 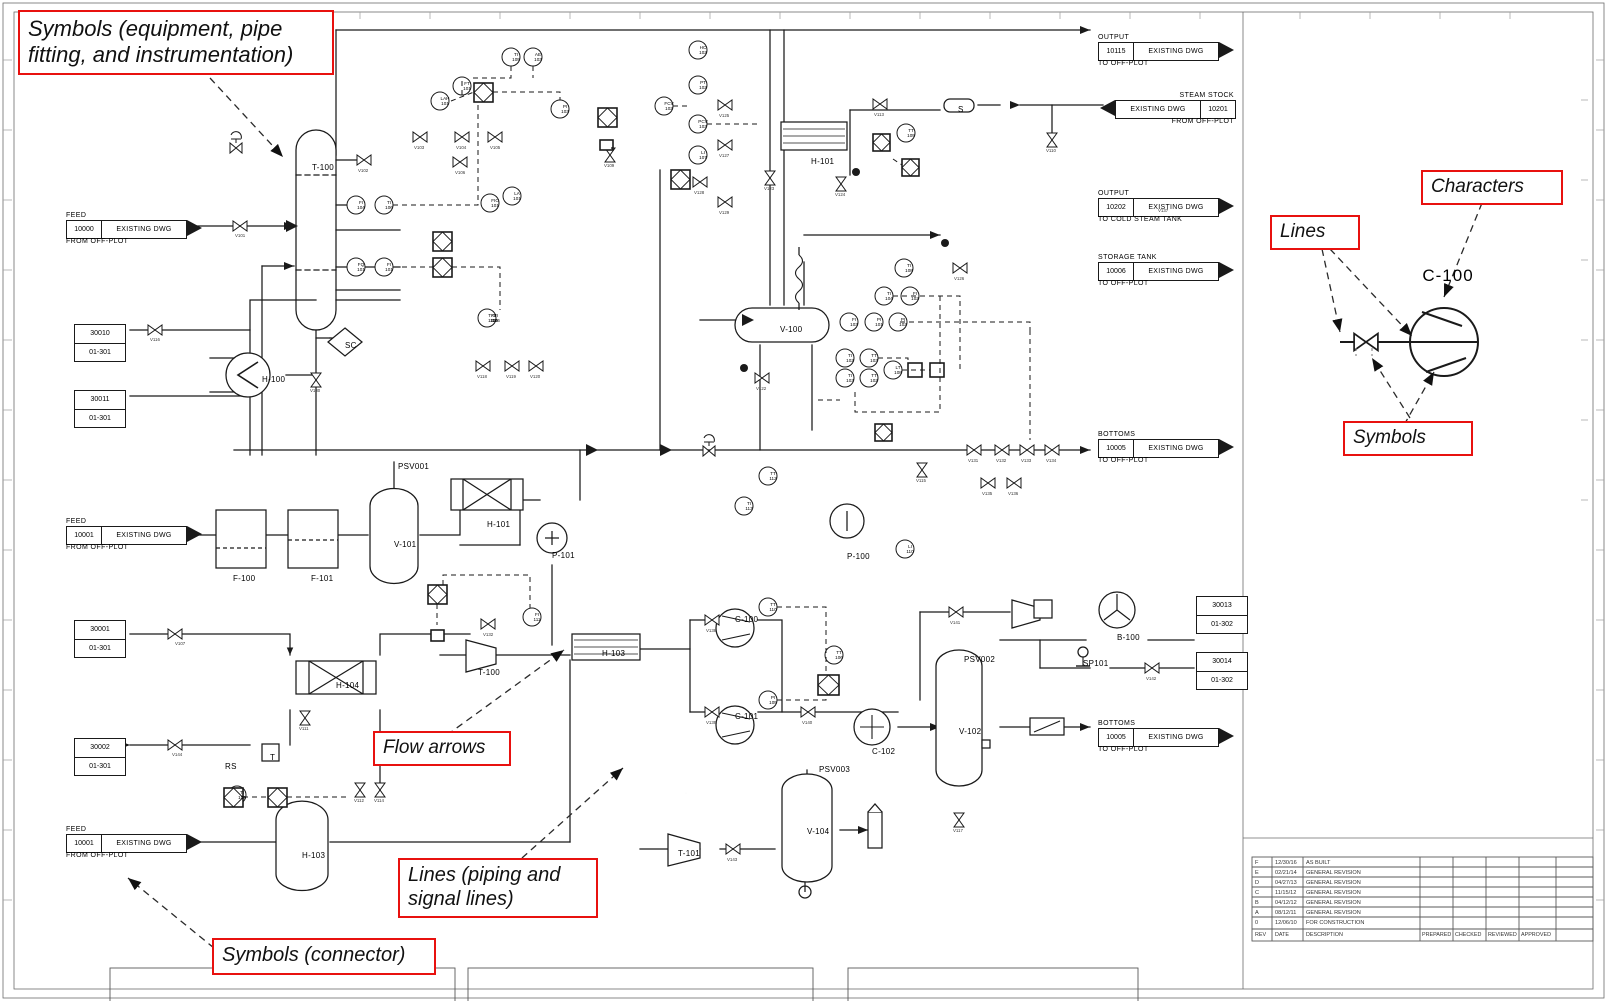 I want to click on revision-id: 0, so click(x=1257, y=923).